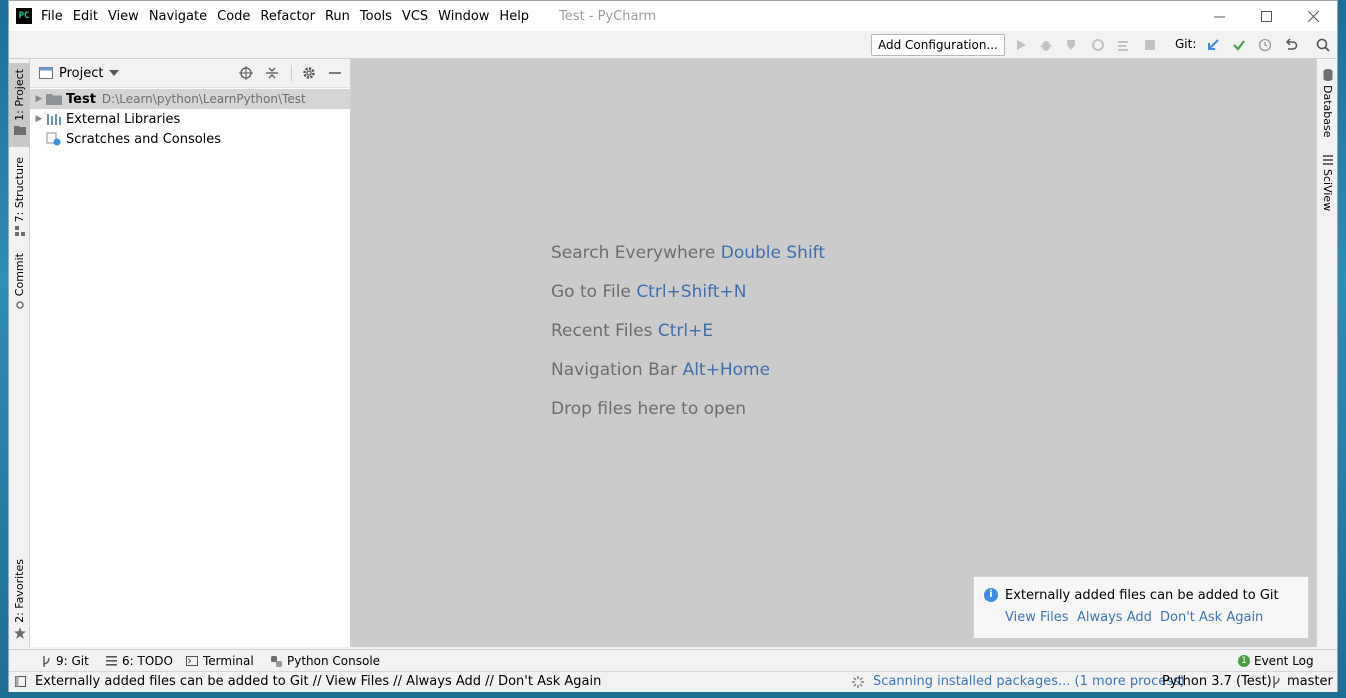 This screenshot has height=698, width=1346. I want to click on menu-file: File, so click(52, 16).